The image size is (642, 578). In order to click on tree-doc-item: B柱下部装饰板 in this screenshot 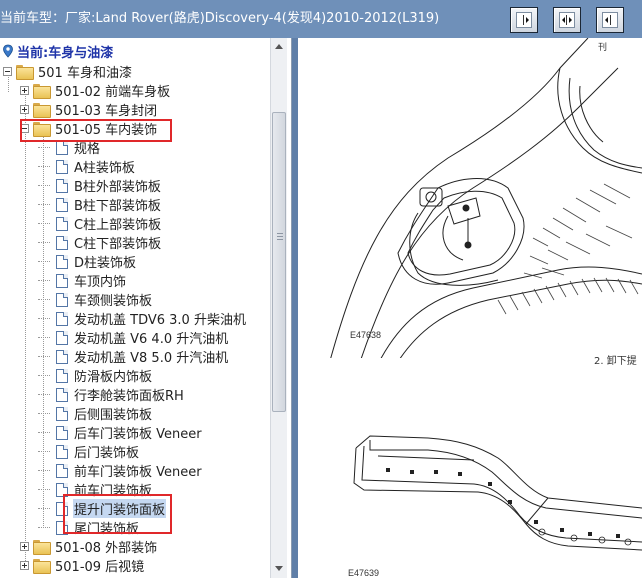, I will do `click(100, 204)`.